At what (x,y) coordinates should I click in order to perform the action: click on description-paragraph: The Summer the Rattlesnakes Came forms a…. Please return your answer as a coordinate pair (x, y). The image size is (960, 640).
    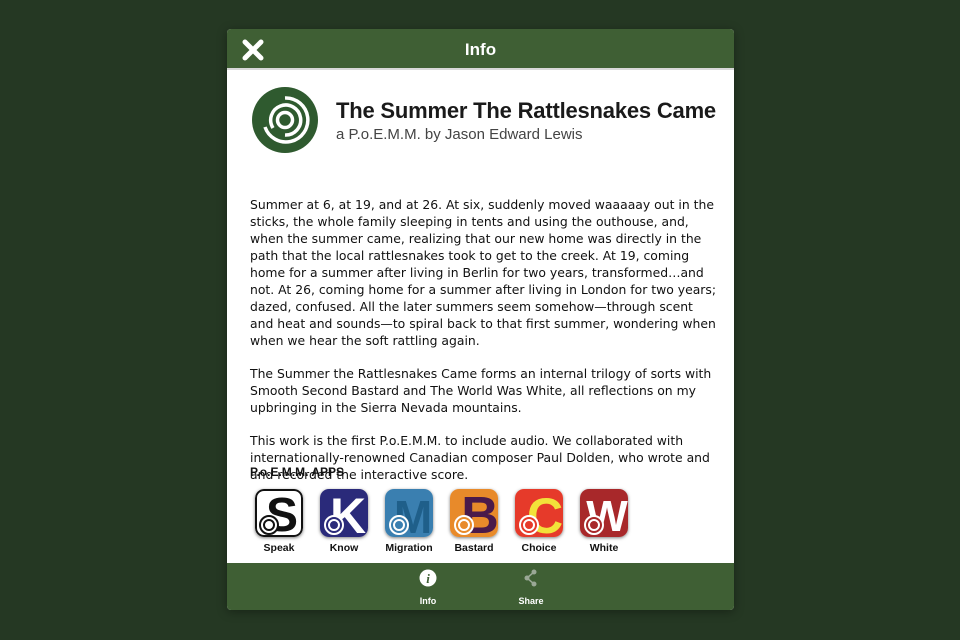
    Looking at the image, I should click on (481, 390).